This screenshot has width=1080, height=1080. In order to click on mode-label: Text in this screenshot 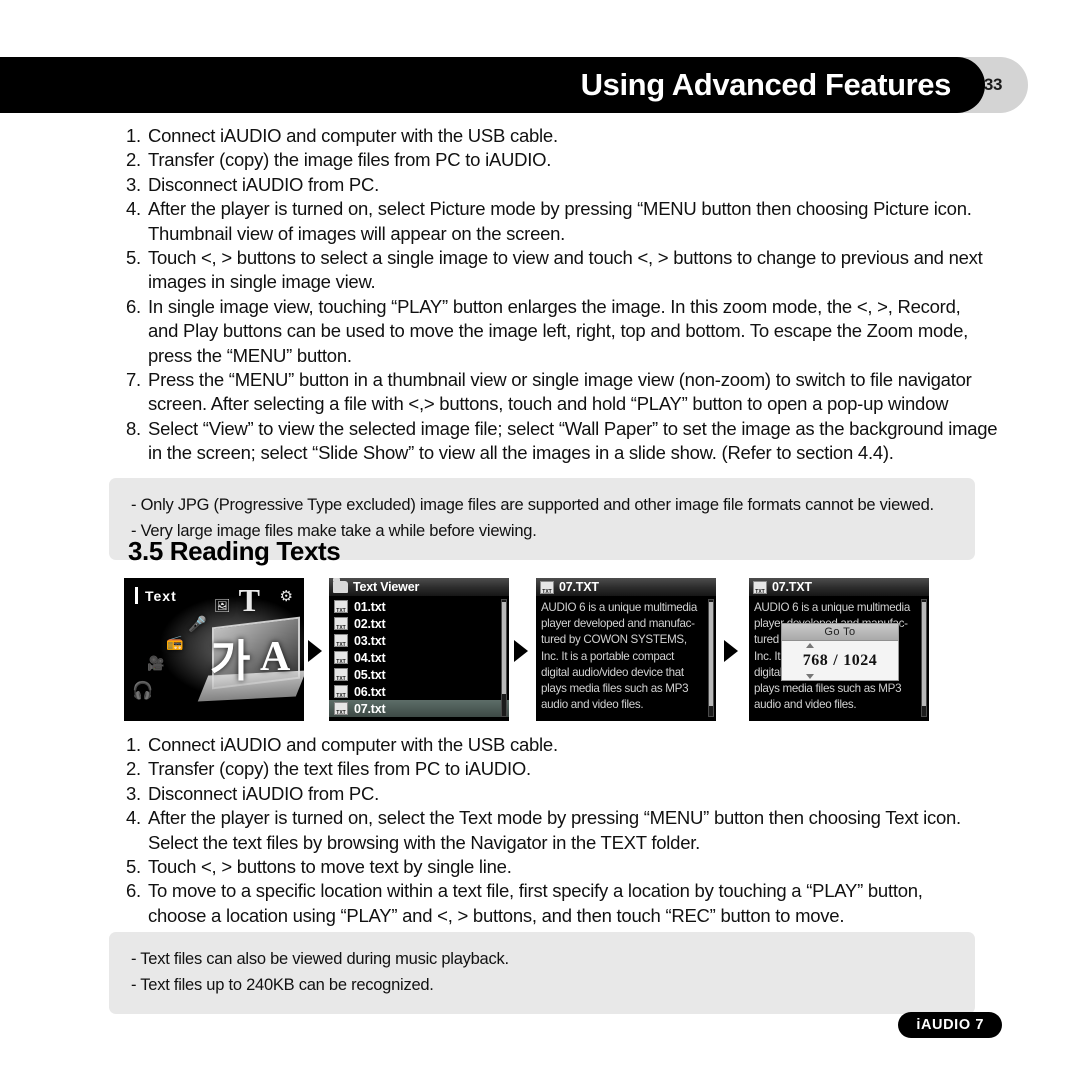, I will do `click(156, 595)`.